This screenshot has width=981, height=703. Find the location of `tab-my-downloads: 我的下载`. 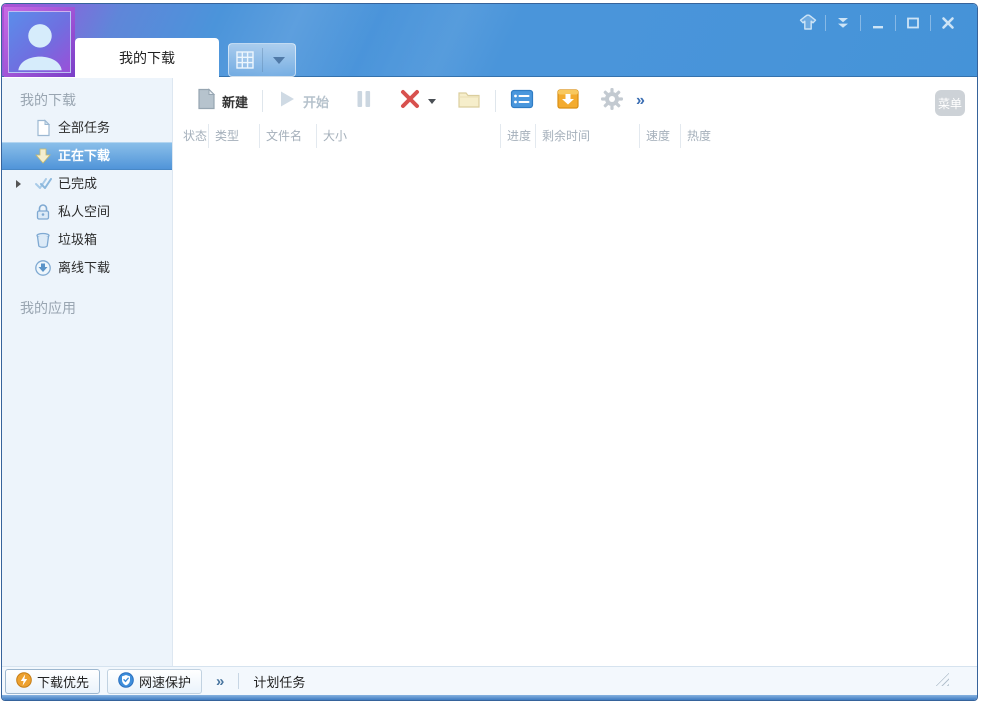

tab-my-downloads: 我的下载 is located at coordinates (147, 57).